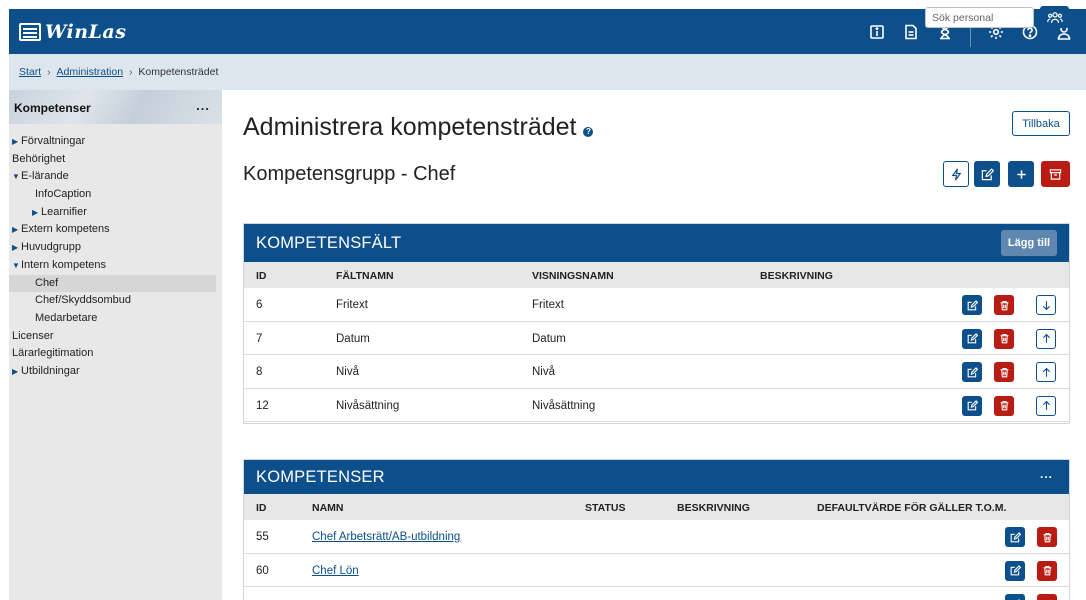  I want to click on app-logo: WinLas, so click(72, 32).